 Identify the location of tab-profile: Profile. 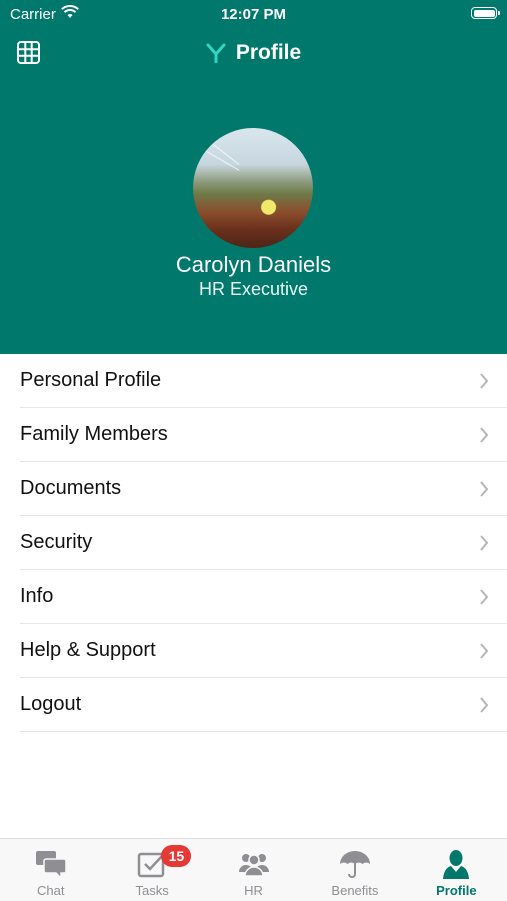
(456, 870).